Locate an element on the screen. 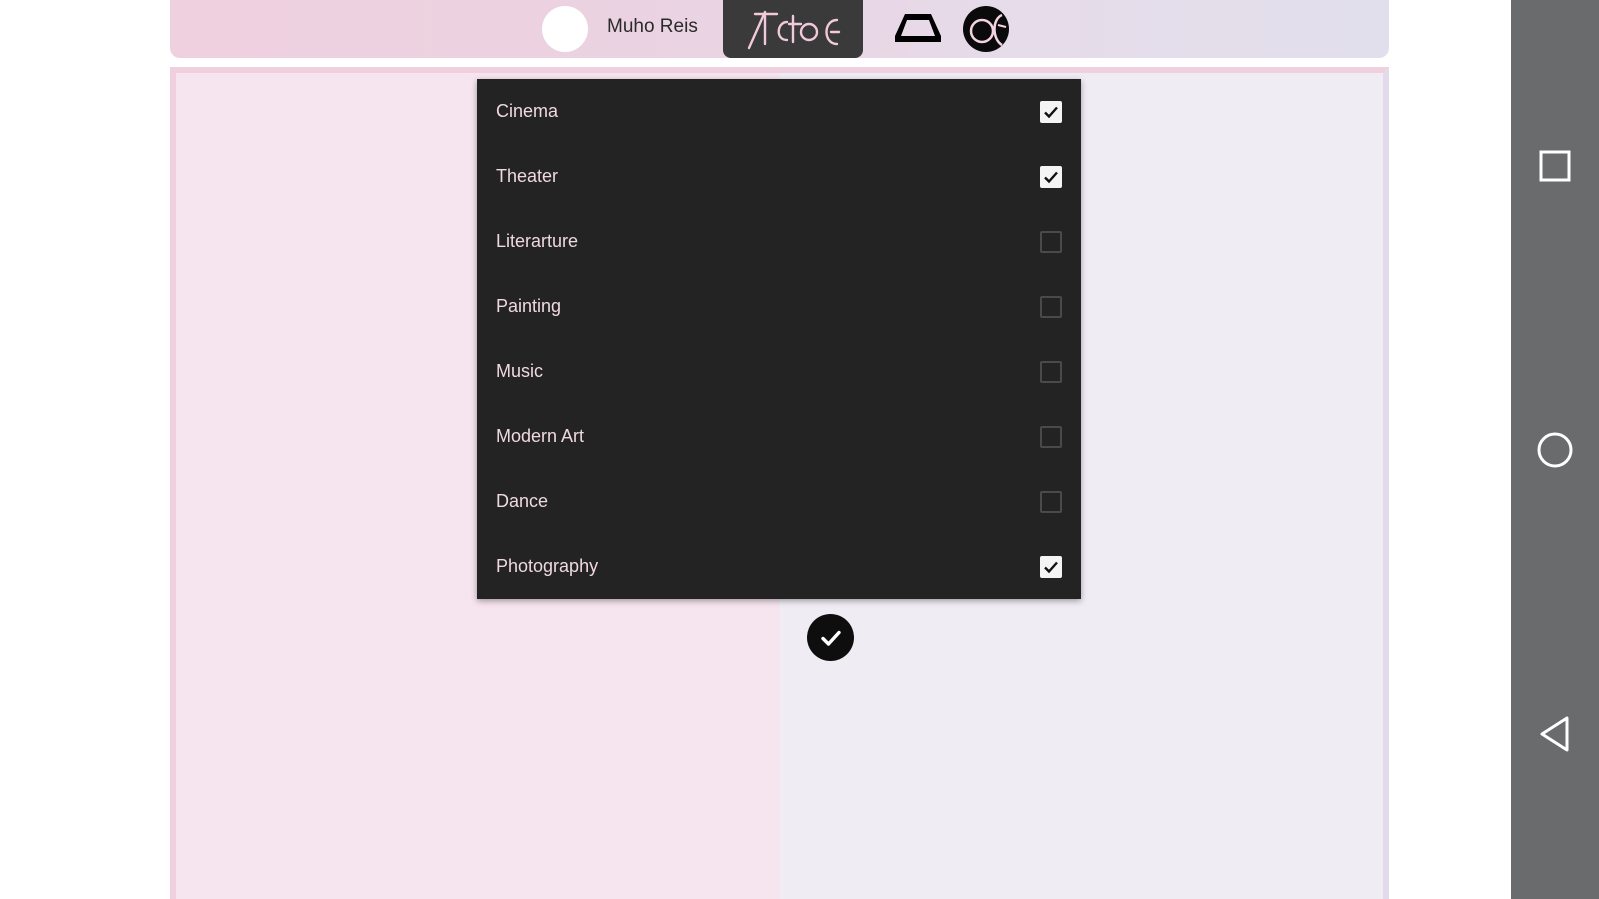  home-button is located at coordinates (1555, 450).